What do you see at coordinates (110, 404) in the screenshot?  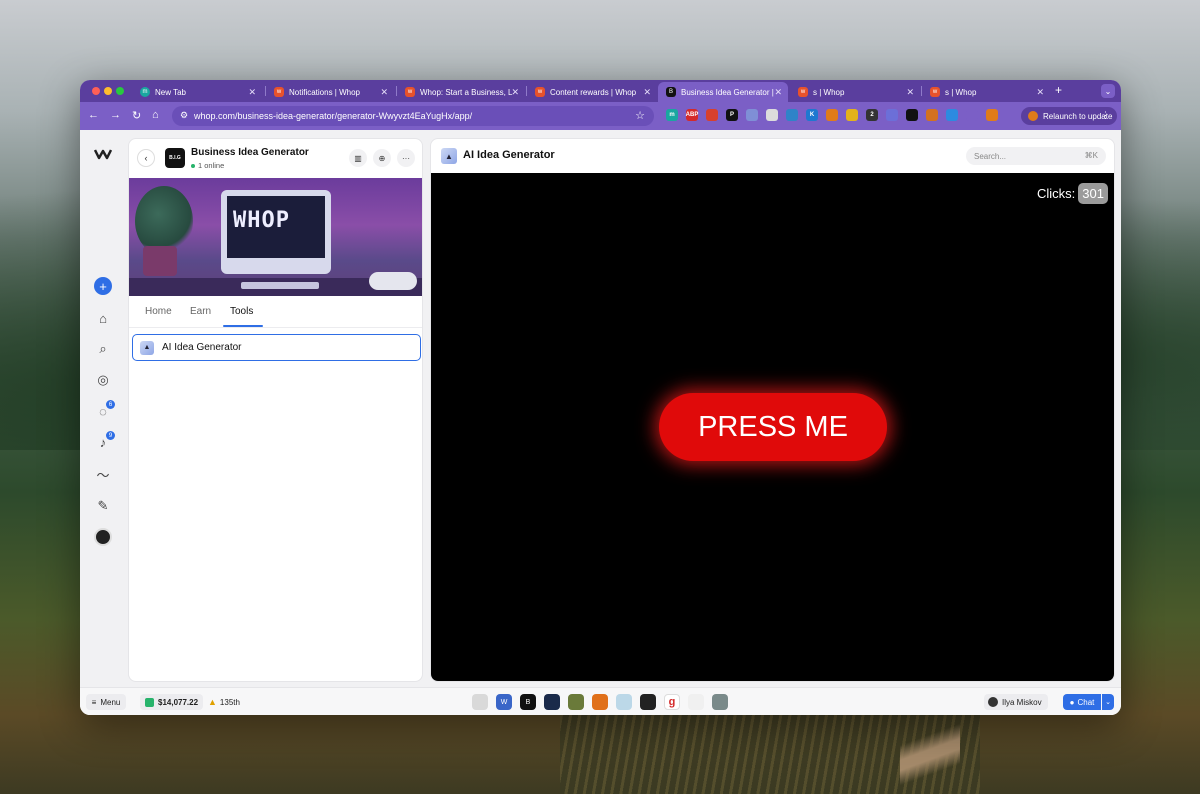 I see `messages-badge: 6` at bounding box center [110, 404].